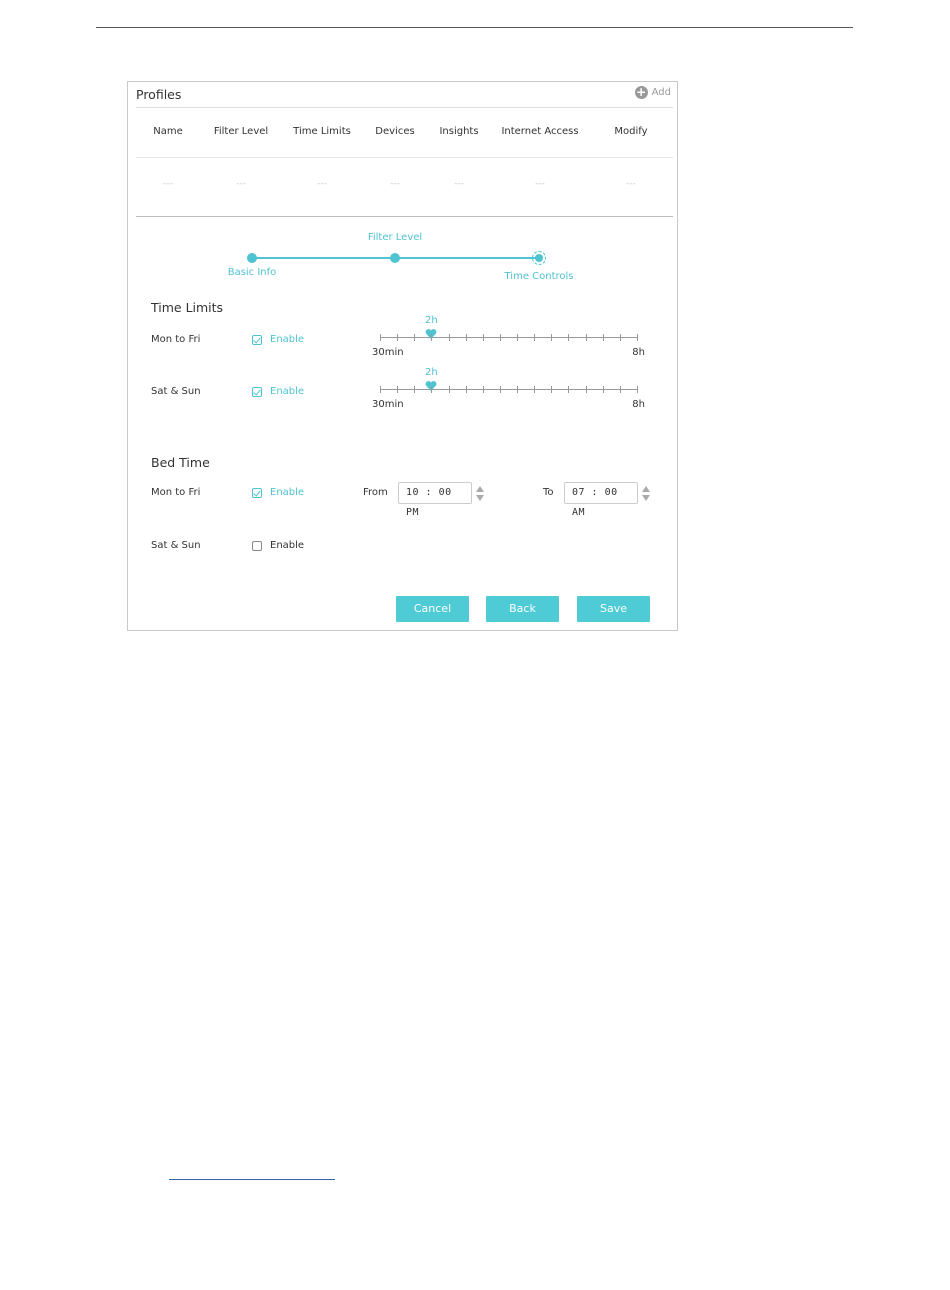  I want to click on column-header-time-limits: Time Limits, so click(322, 131).